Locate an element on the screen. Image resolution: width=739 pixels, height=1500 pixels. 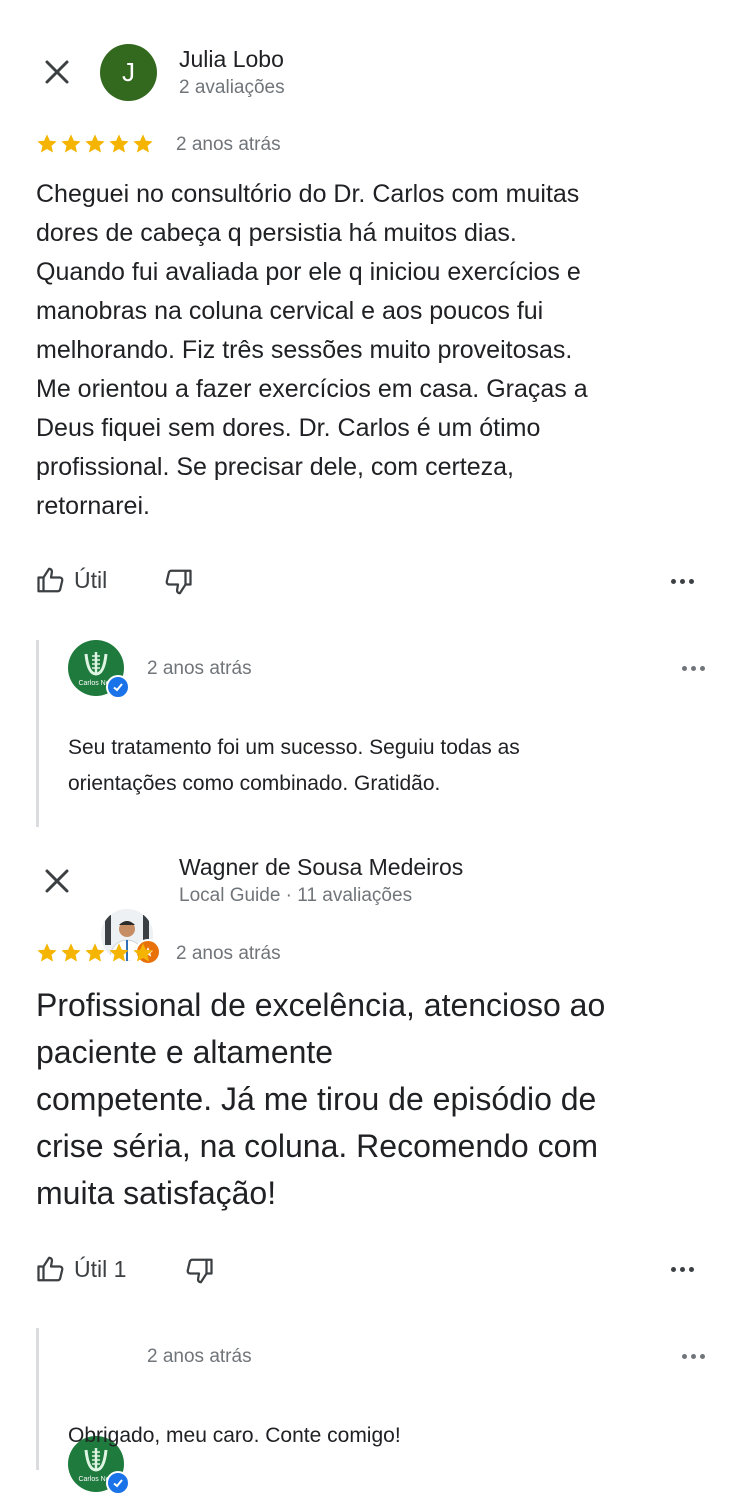
helpful-label: Útil is located at coordinates (91, 579).